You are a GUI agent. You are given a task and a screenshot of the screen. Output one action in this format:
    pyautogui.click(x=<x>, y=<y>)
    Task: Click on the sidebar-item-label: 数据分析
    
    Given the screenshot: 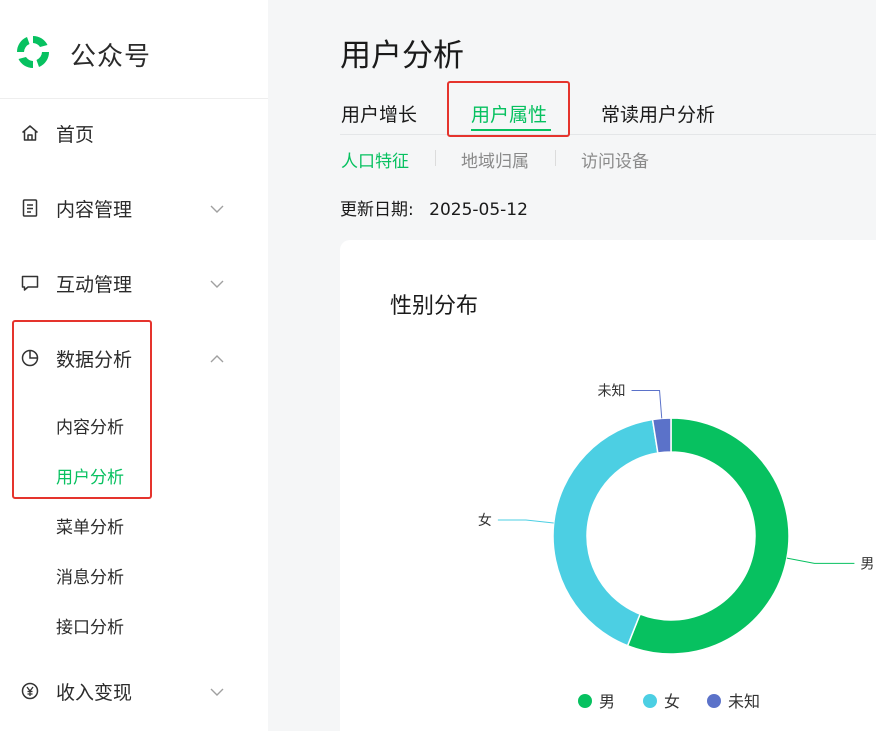 What is the action you would take?
    pyautogui.click(x=94, y=360)
    